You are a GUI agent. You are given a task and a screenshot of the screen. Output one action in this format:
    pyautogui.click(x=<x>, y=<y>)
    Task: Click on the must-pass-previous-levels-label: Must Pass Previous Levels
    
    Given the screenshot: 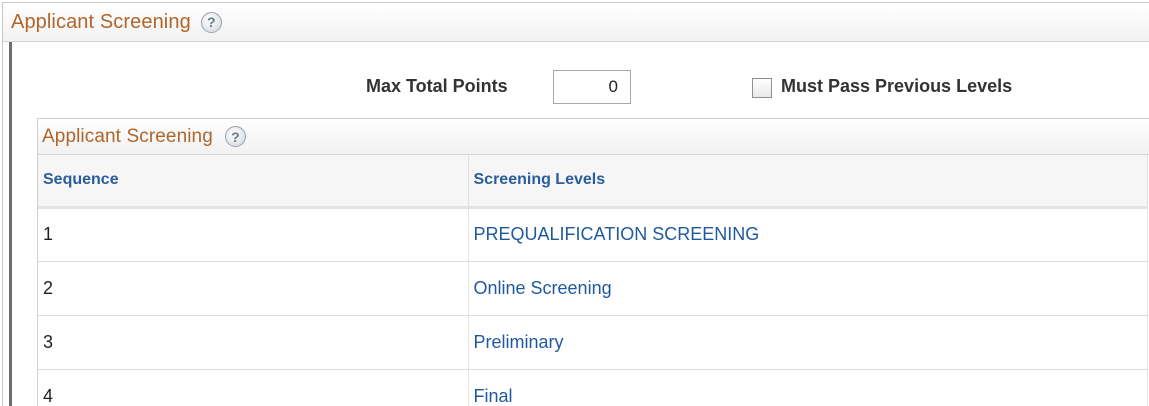 What is the action you would take?
    pyautogui.click(x=896, y=86)
    